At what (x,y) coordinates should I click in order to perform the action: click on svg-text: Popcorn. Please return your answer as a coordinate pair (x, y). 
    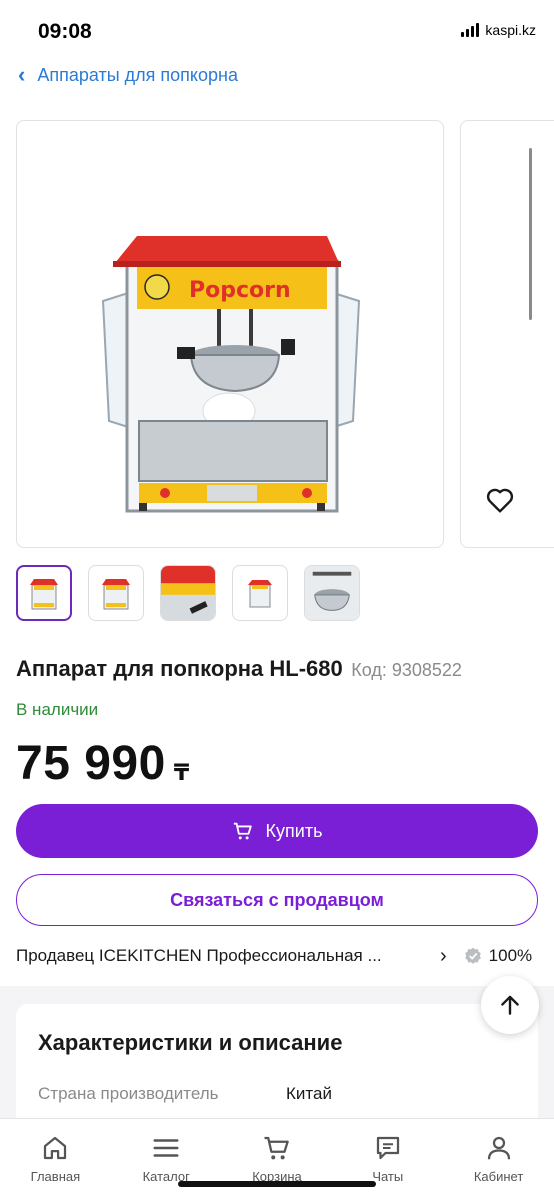
    Looking at the image, I should click on (240, 290).